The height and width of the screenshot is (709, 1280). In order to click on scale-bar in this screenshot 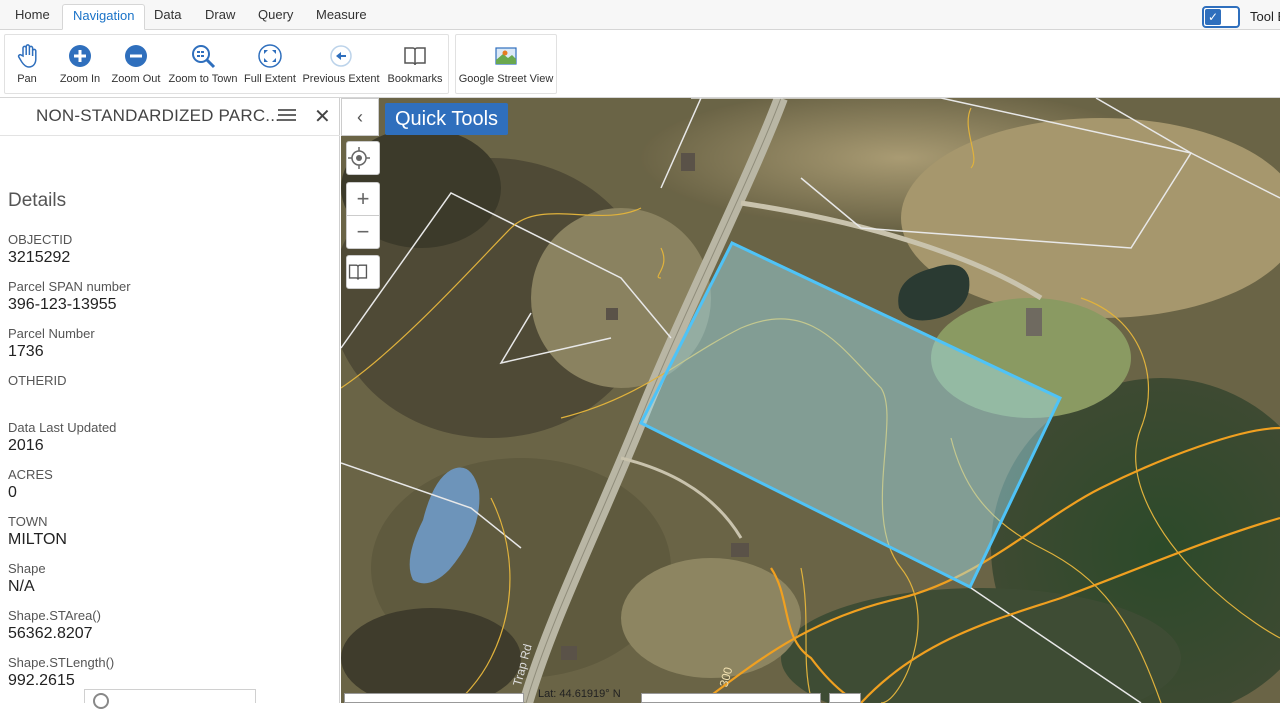, I will do `click(731, 698)`.